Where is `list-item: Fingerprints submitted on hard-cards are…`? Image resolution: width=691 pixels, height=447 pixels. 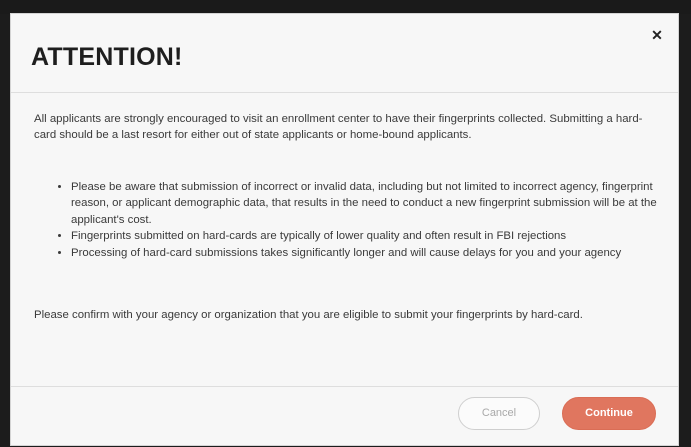 list-item: Fingerprints submitted on hard-cards are… is located at coordinates (379, 236).